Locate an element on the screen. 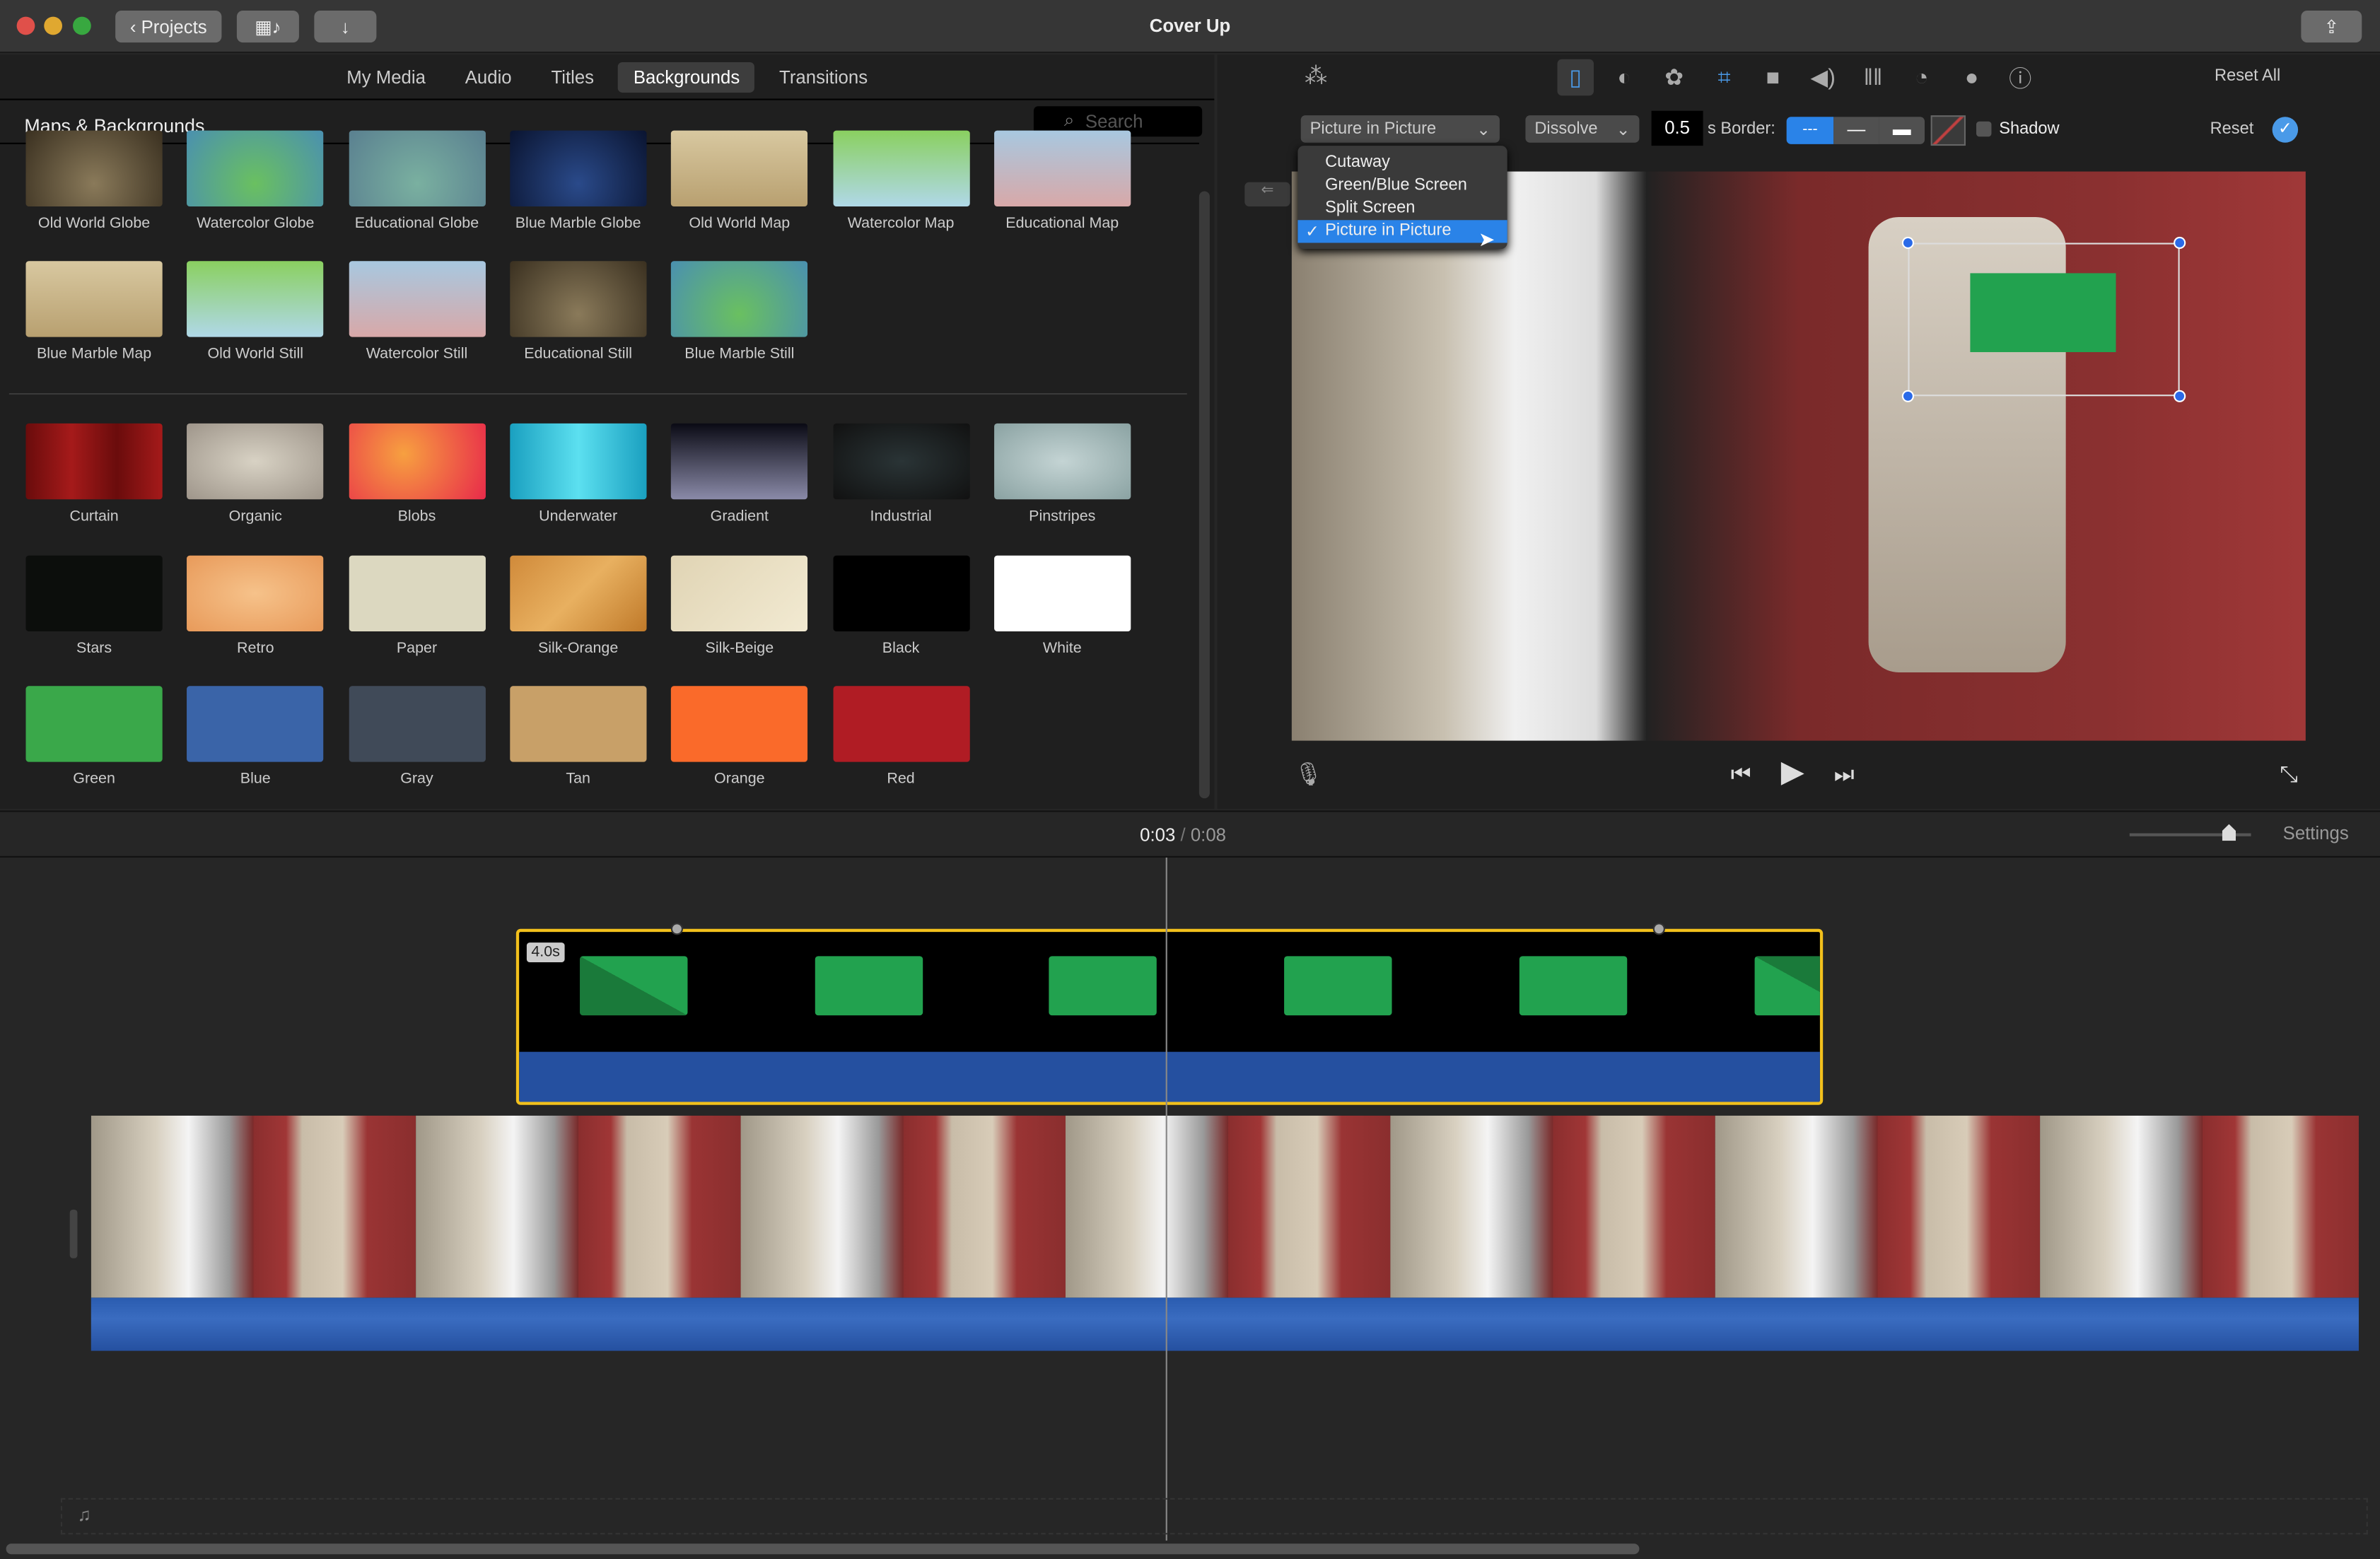  background-tan: Tan is located at coordinates (578, 737).